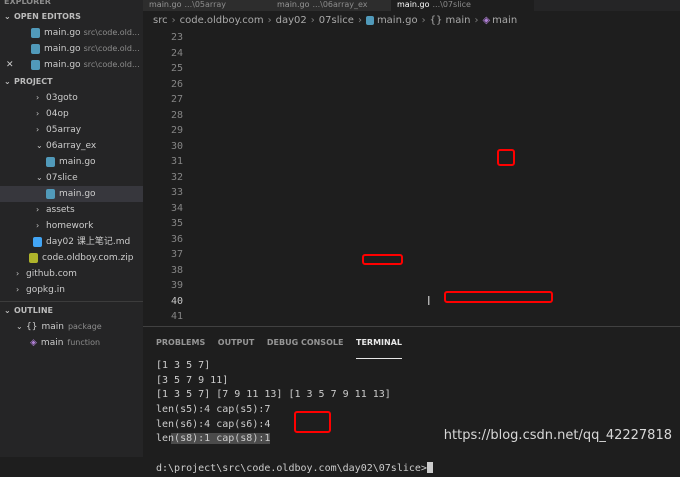 This screenshot has width=680, height=477. Describe the element at coordinates (71, 274) in the screenshot. I see `tree-item-github: › github.com` at that location.